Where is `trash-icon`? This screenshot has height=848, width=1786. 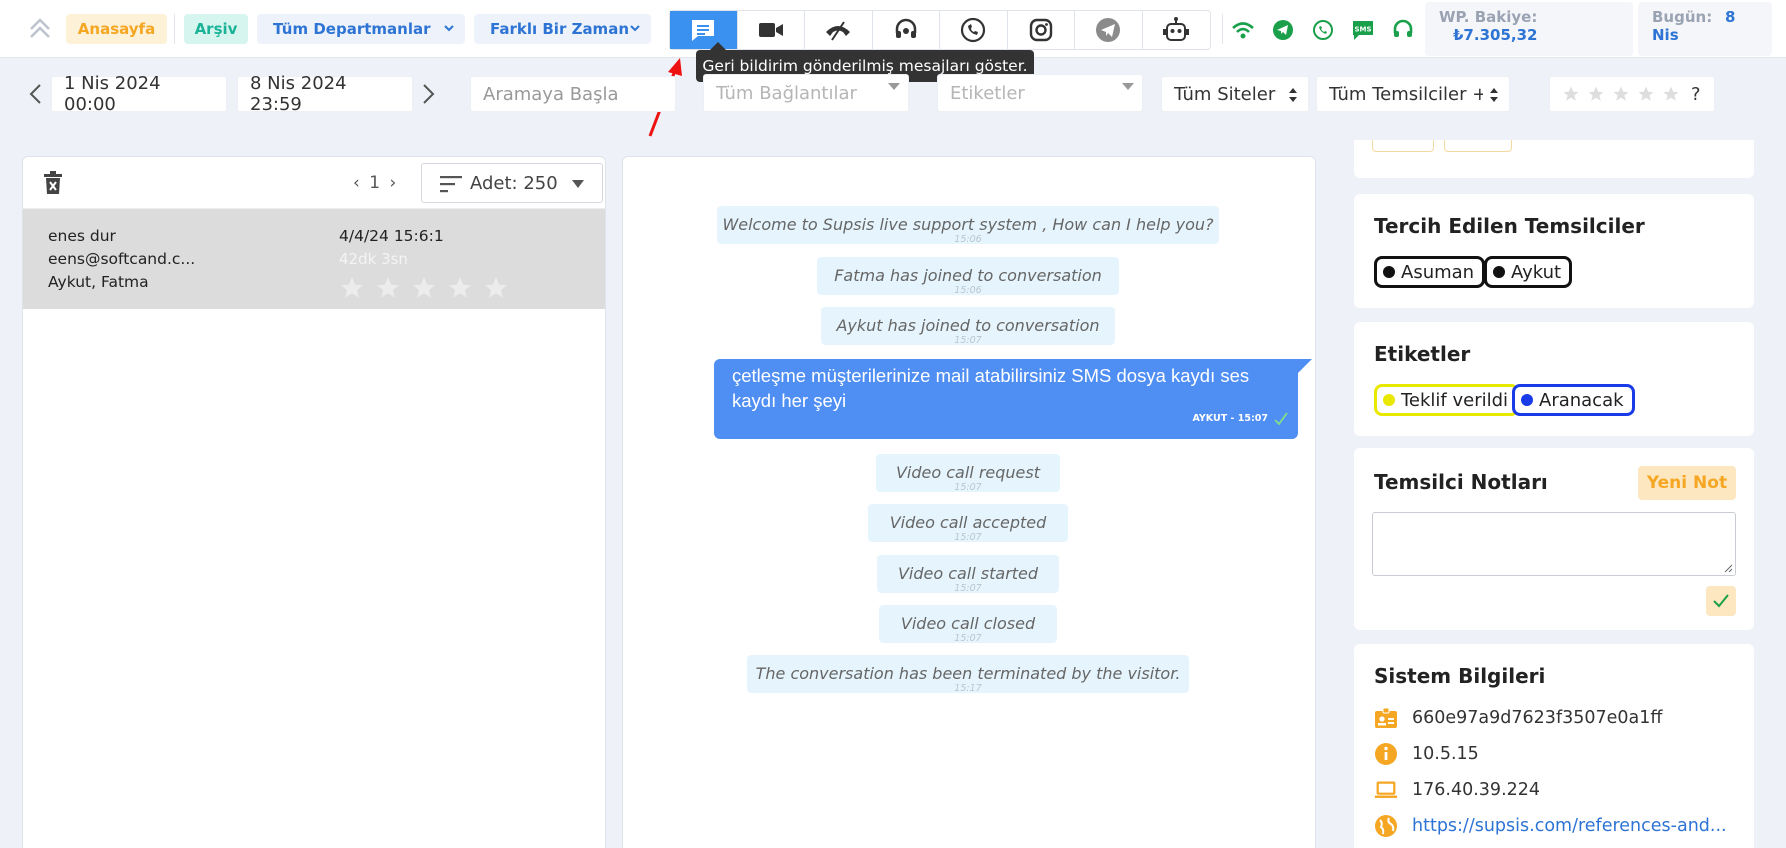 trash-icon is located at coordinates (53, 183).